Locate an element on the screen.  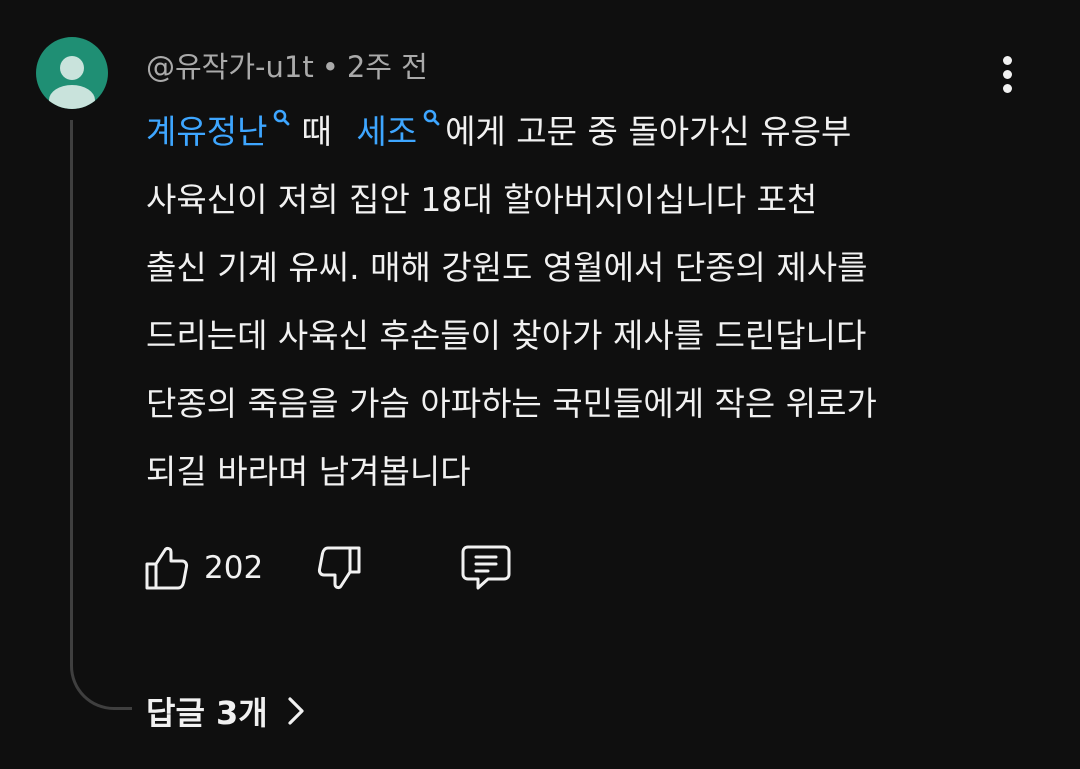
chevron-right-icon is located at coordinates (296, 711).